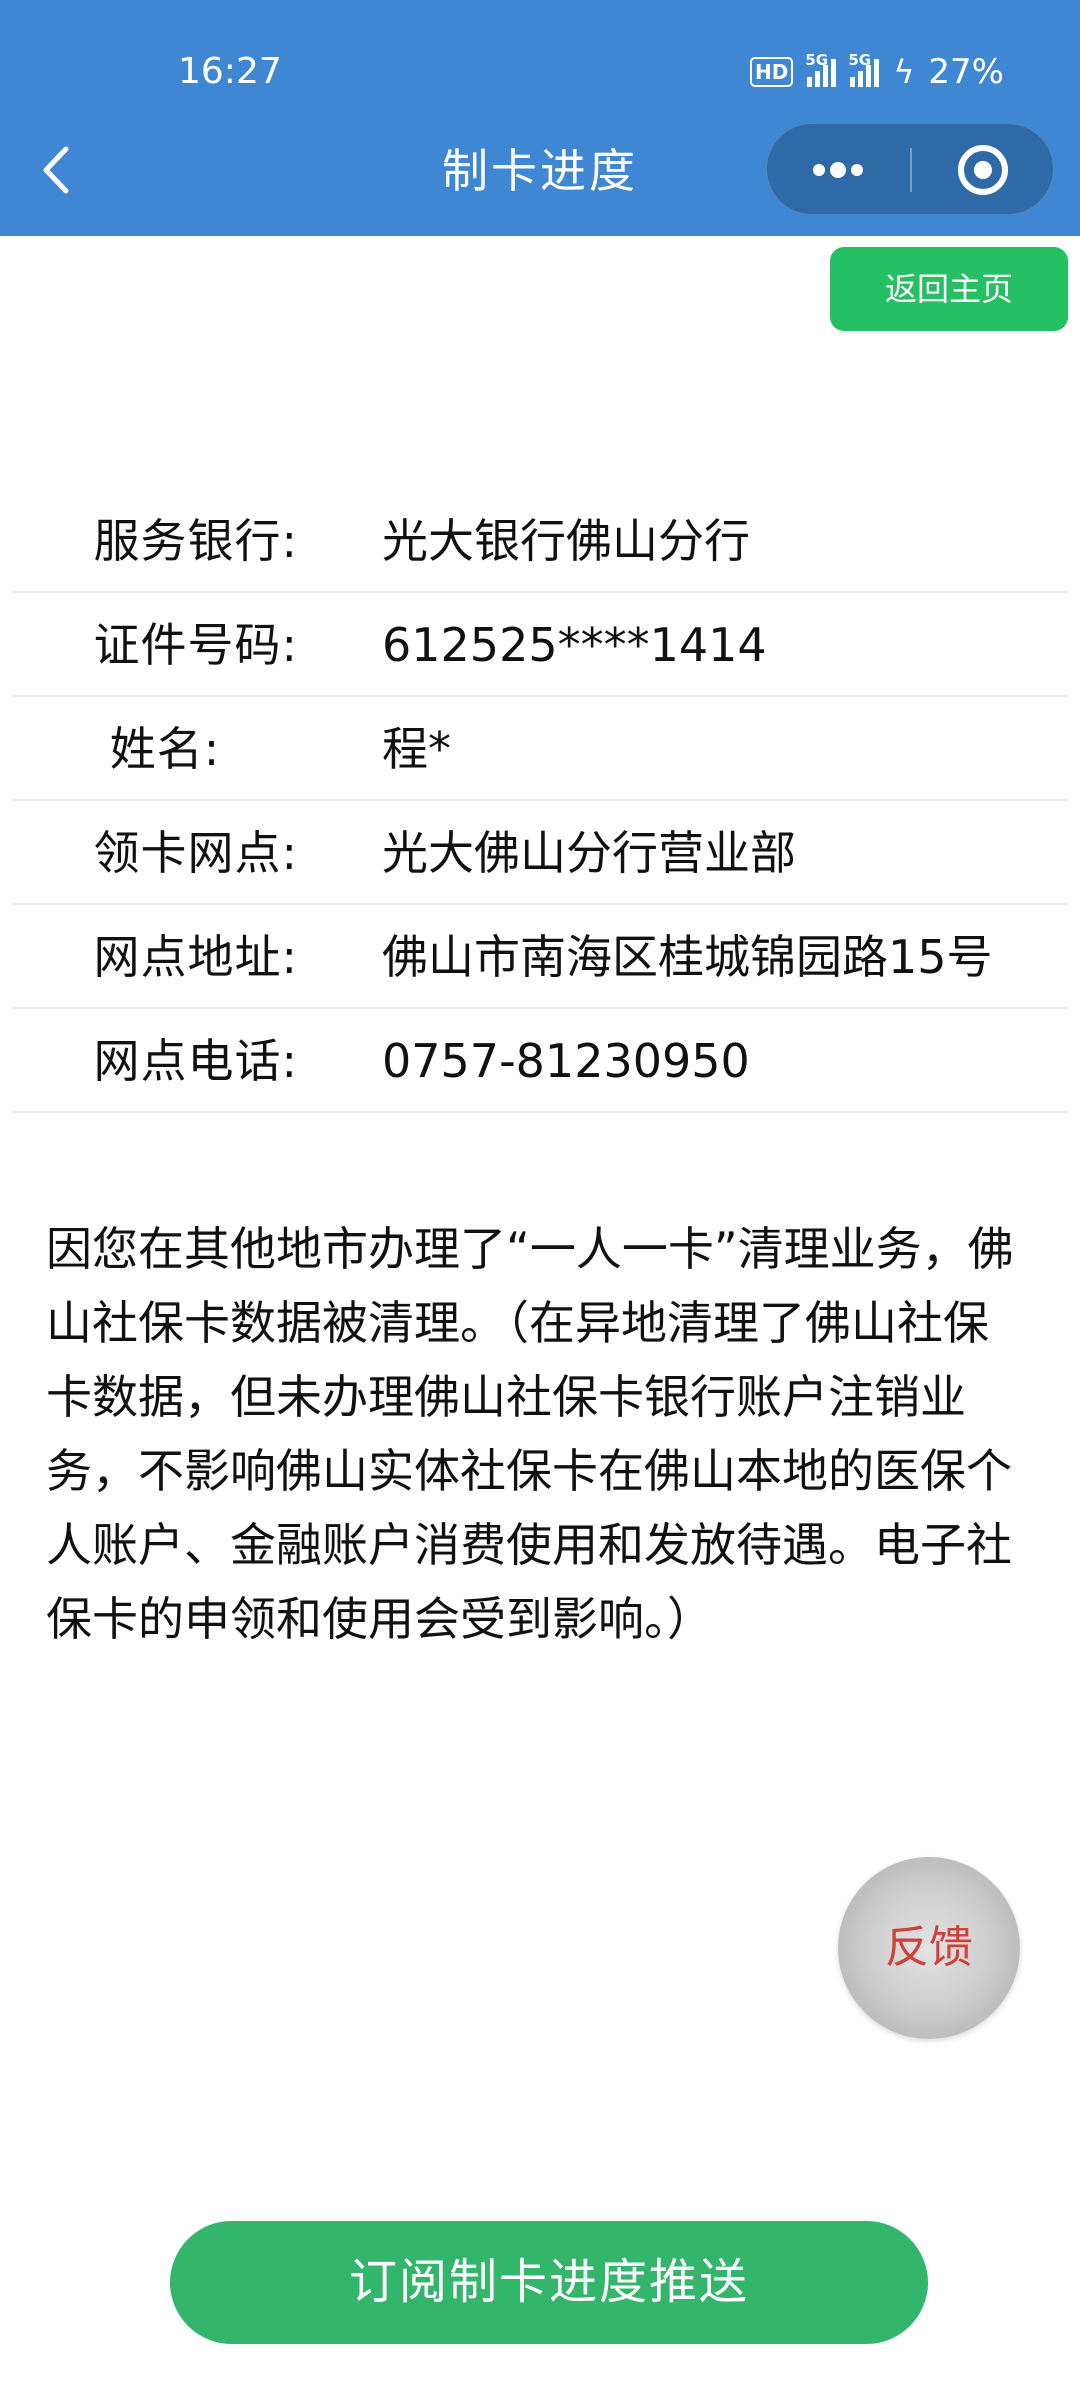 This screenshot has width=1080, height=2400. I want to click on id-number-label: 证件号码:, so click(195, 645).